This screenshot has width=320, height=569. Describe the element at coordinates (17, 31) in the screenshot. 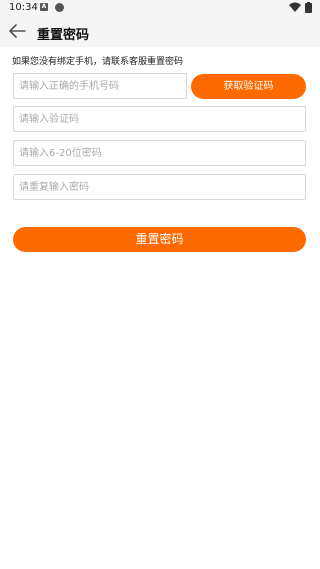

I see `back-arrow-icon` at that location.